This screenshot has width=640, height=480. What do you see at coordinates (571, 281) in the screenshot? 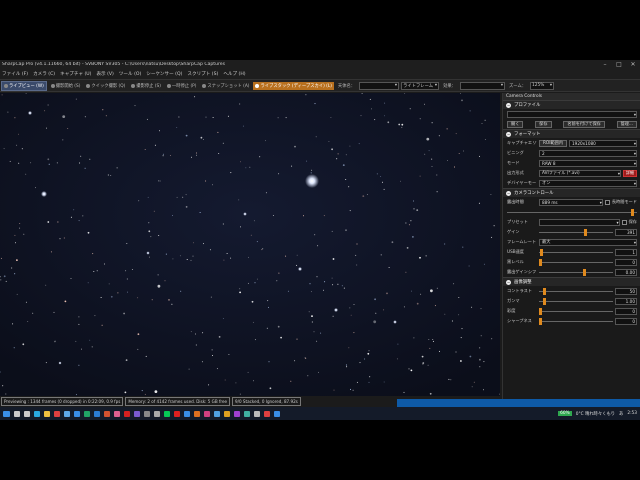
I see `image-section-header: − 画像調整` at bounding box center [571, 281].